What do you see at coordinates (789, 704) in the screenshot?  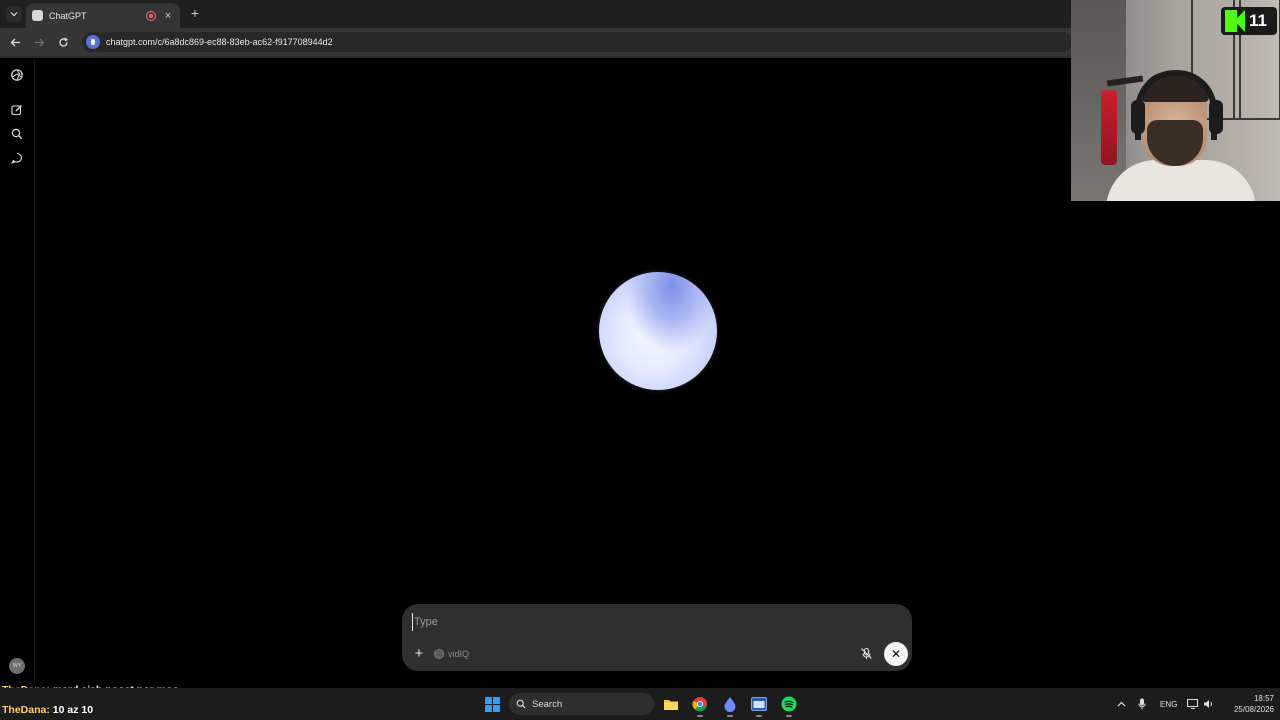 I see `spotify-icon` at bounding box center [789, 704].